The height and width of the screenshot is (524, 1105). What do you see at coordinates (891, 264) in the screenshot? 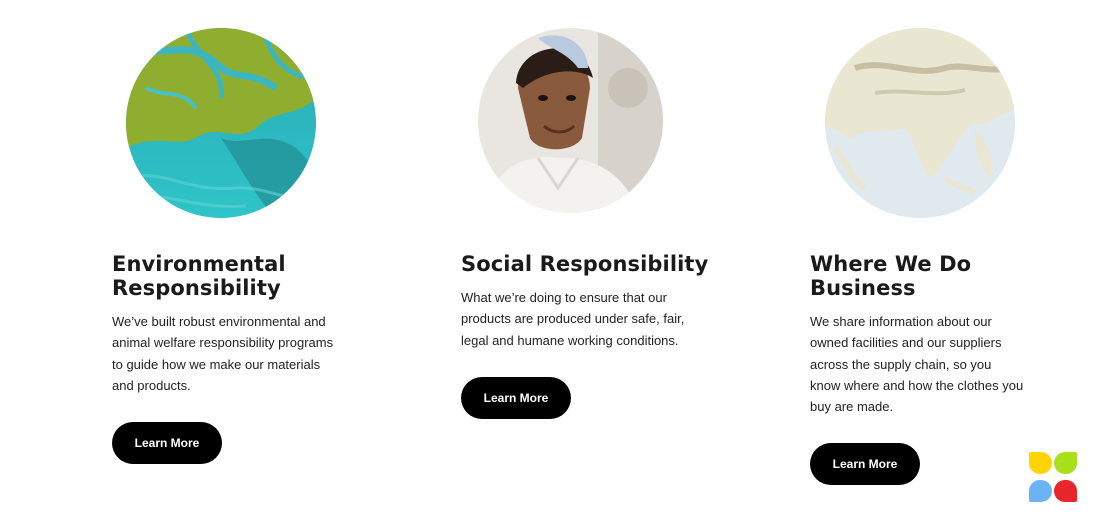
I see `title-line: Where We Do` at bounding box center [891, 264].